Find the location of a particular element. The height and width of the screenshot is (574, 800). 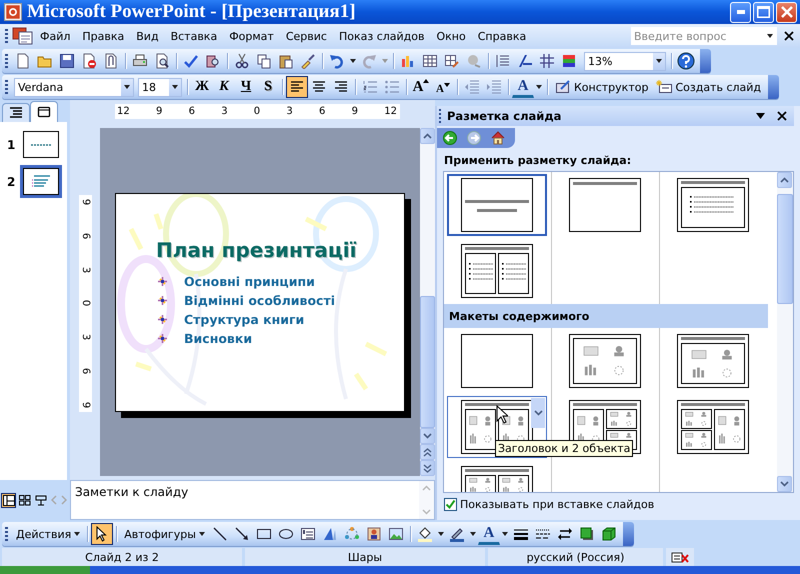

zoom-field: 13% is located at coordinates (625, 61).